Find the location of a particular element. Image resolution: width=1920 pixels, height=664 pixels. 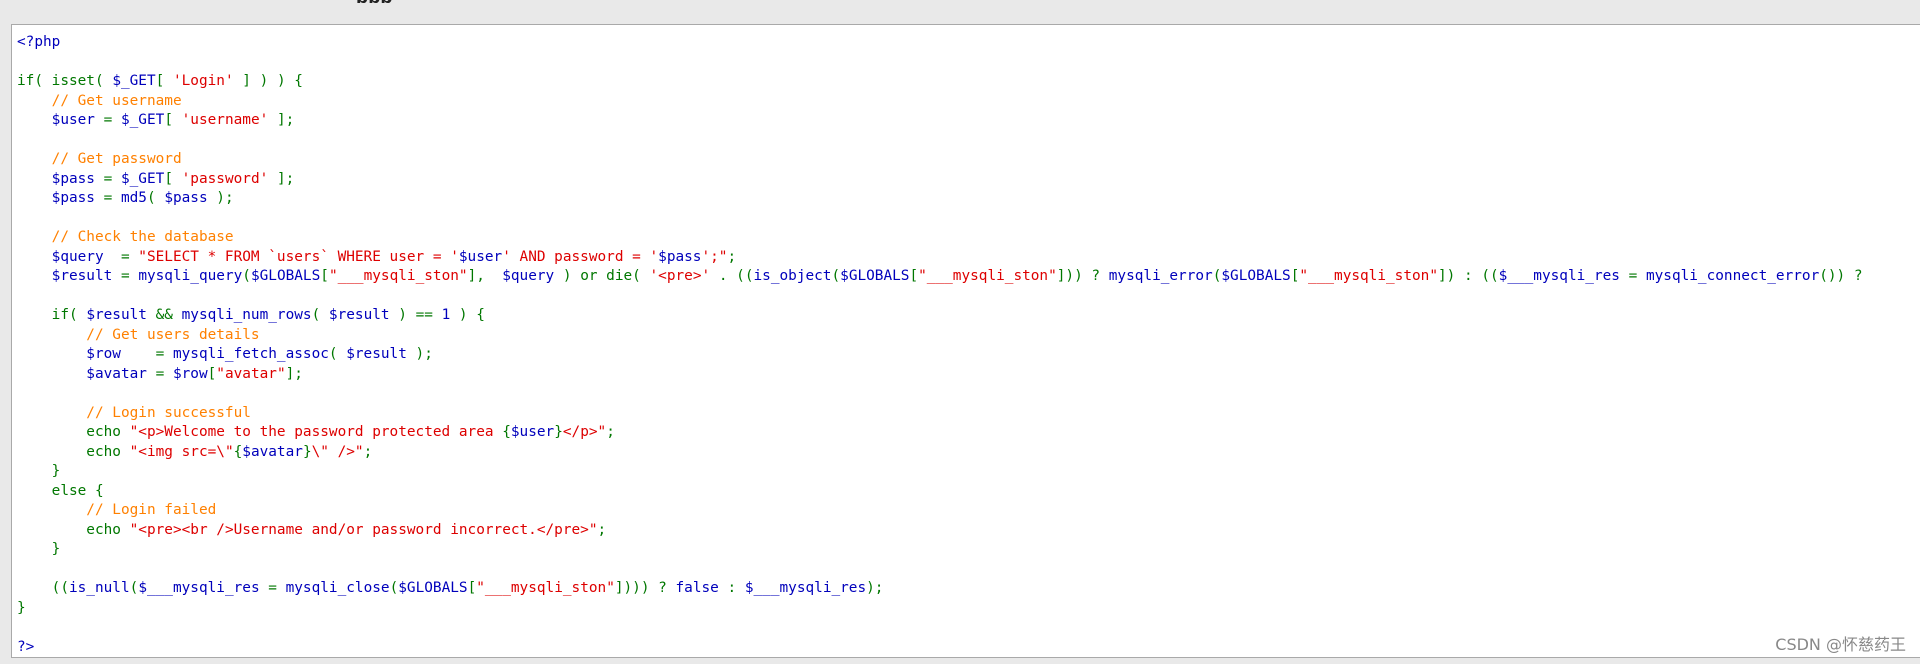

code-token: $result is located at coordinates (65, 276).